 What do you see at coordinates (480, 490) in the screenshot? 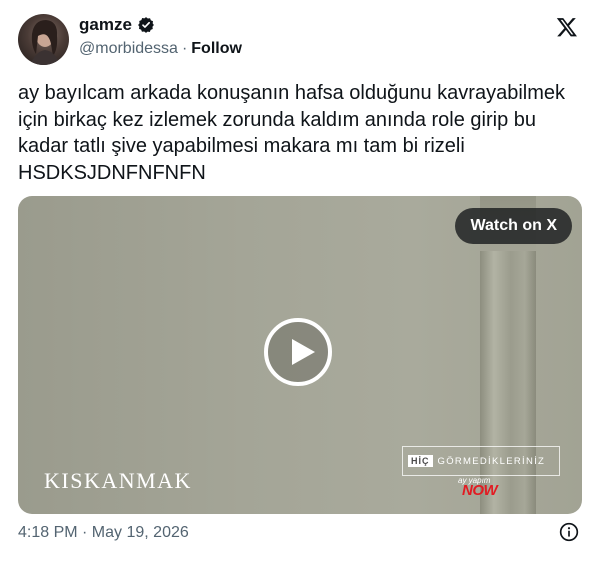
I see `now-network-logo: NOW` at bounding box center [480, 490].